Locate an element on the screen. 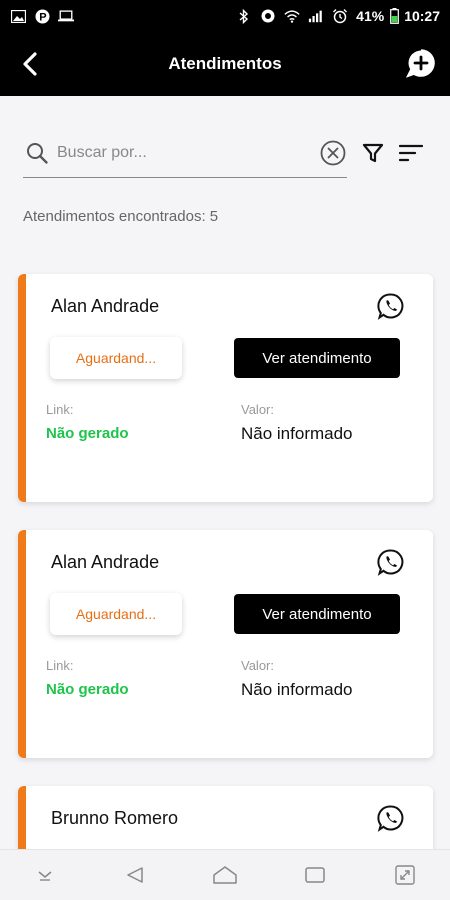  status-bar-left: P is located at coordinates (42, 16).